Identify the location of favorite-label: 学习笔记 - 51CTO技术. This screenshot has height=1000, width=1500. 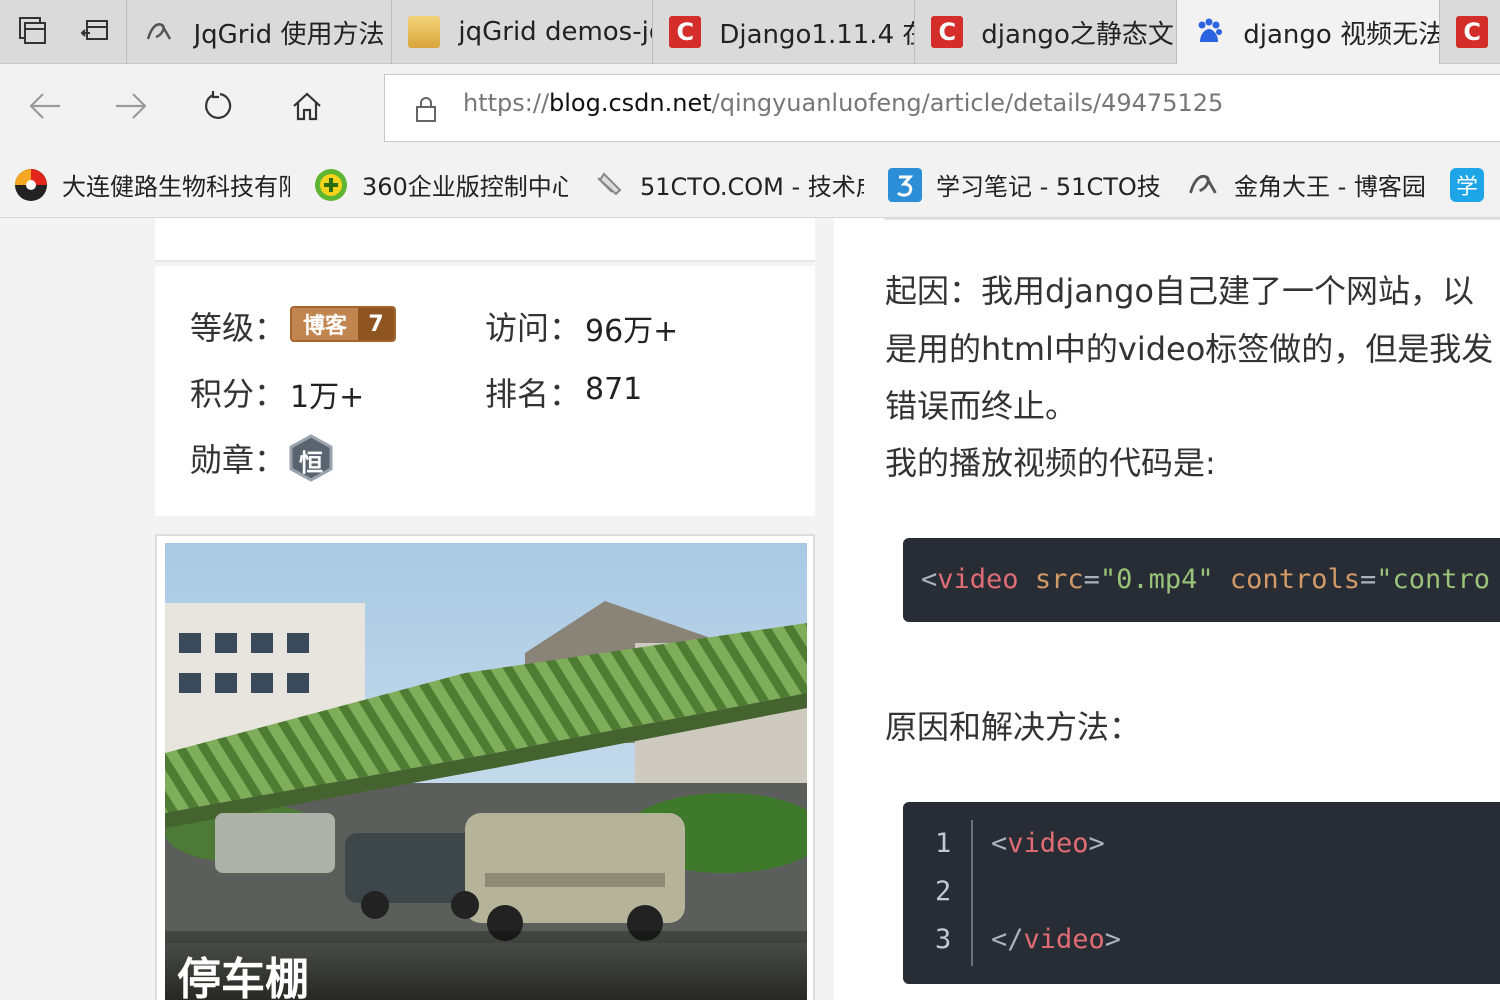
(1049, 187).